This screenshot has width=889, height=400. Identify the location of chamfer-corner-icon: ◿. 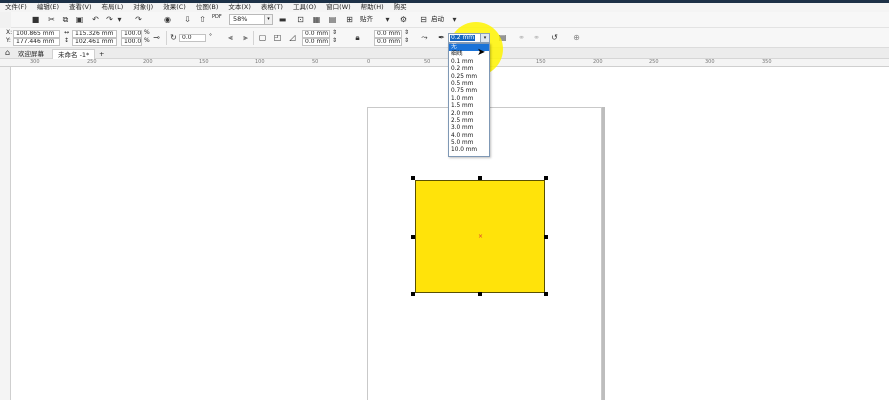
(292, 37).